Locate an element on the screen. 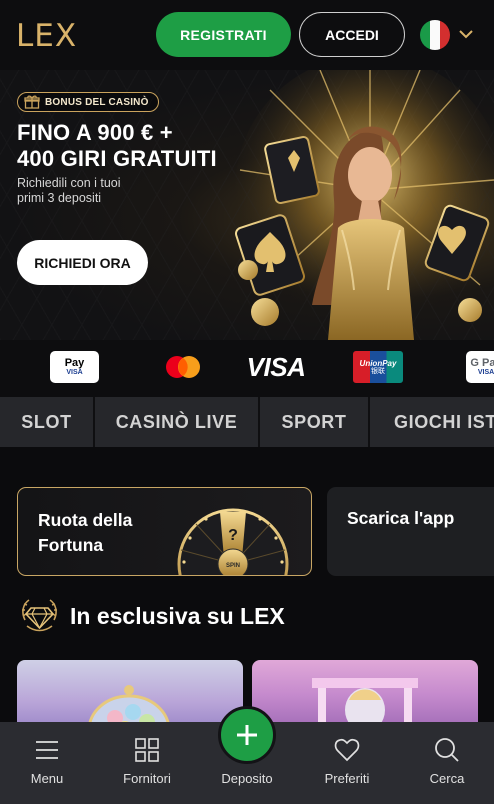 This screenshot has height=804, width=494. tab-instant-games: GIOCHI IST is located at coordinates (432, 422).